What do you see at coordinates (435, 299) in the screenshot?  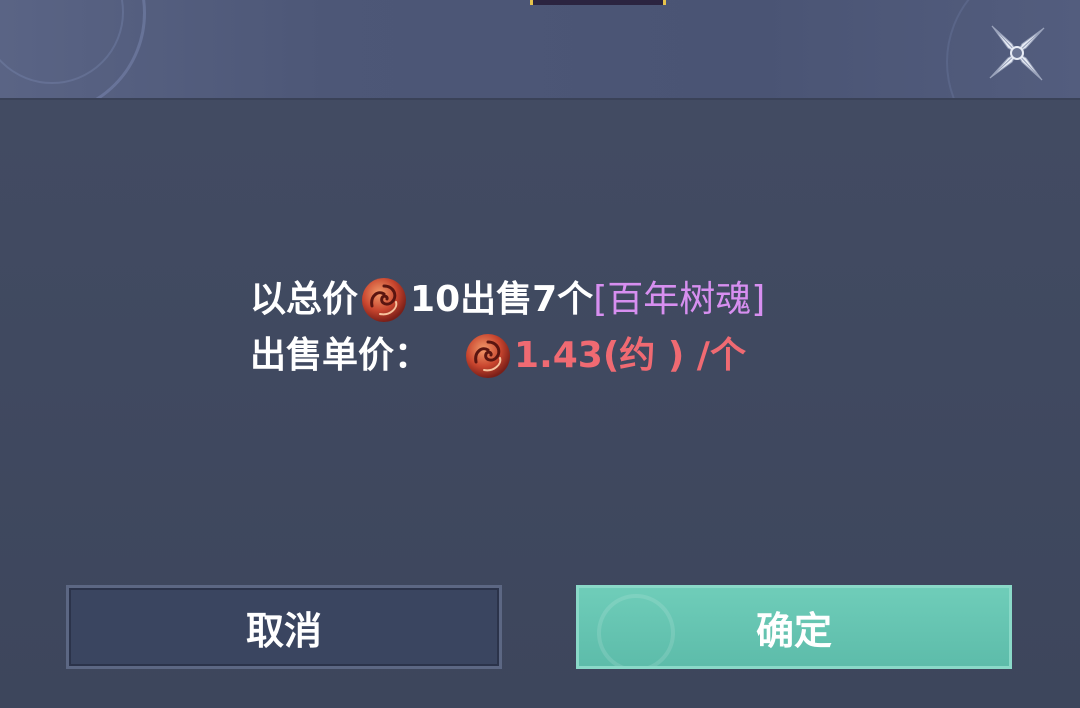 I see `total-price-value: 10` at bounding box center [435, 299].